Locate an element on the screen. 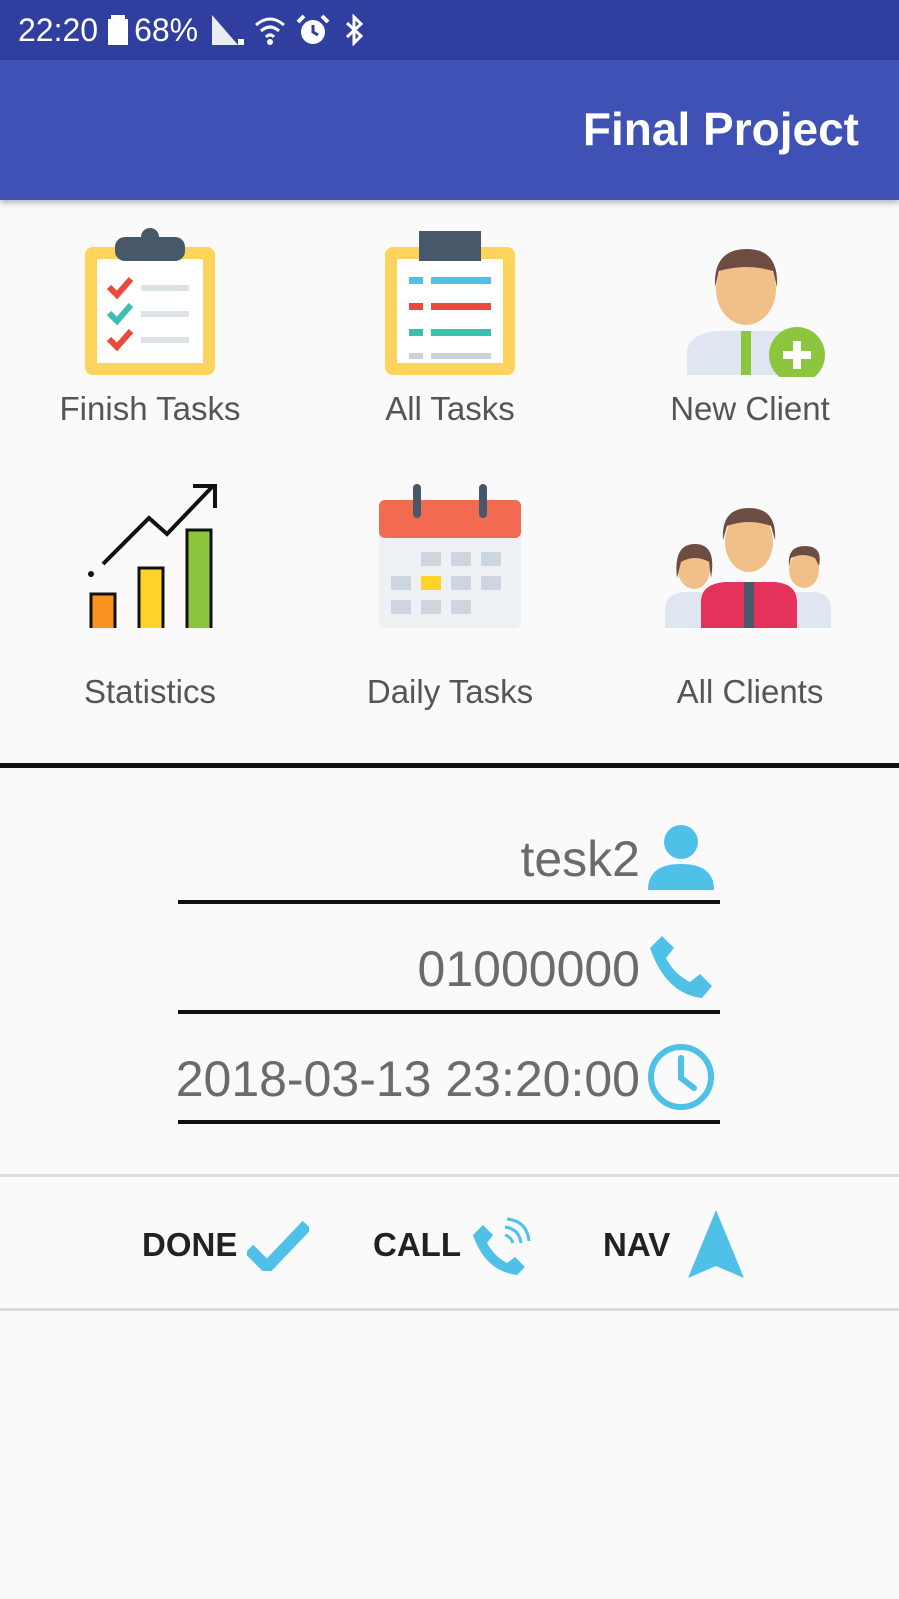  battery-percent: 68% is located at coordinates (166, 29).